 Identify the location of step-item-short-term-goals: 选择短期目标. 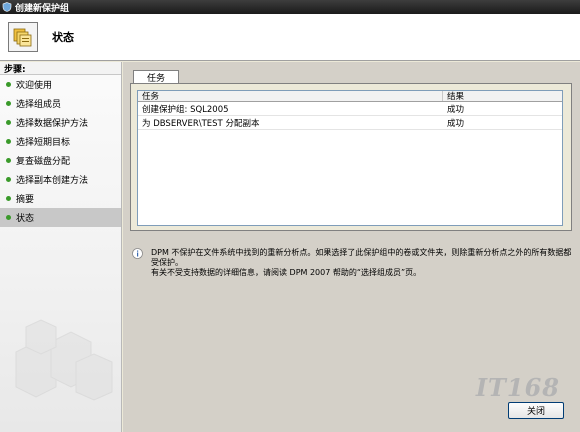
(60, 141).